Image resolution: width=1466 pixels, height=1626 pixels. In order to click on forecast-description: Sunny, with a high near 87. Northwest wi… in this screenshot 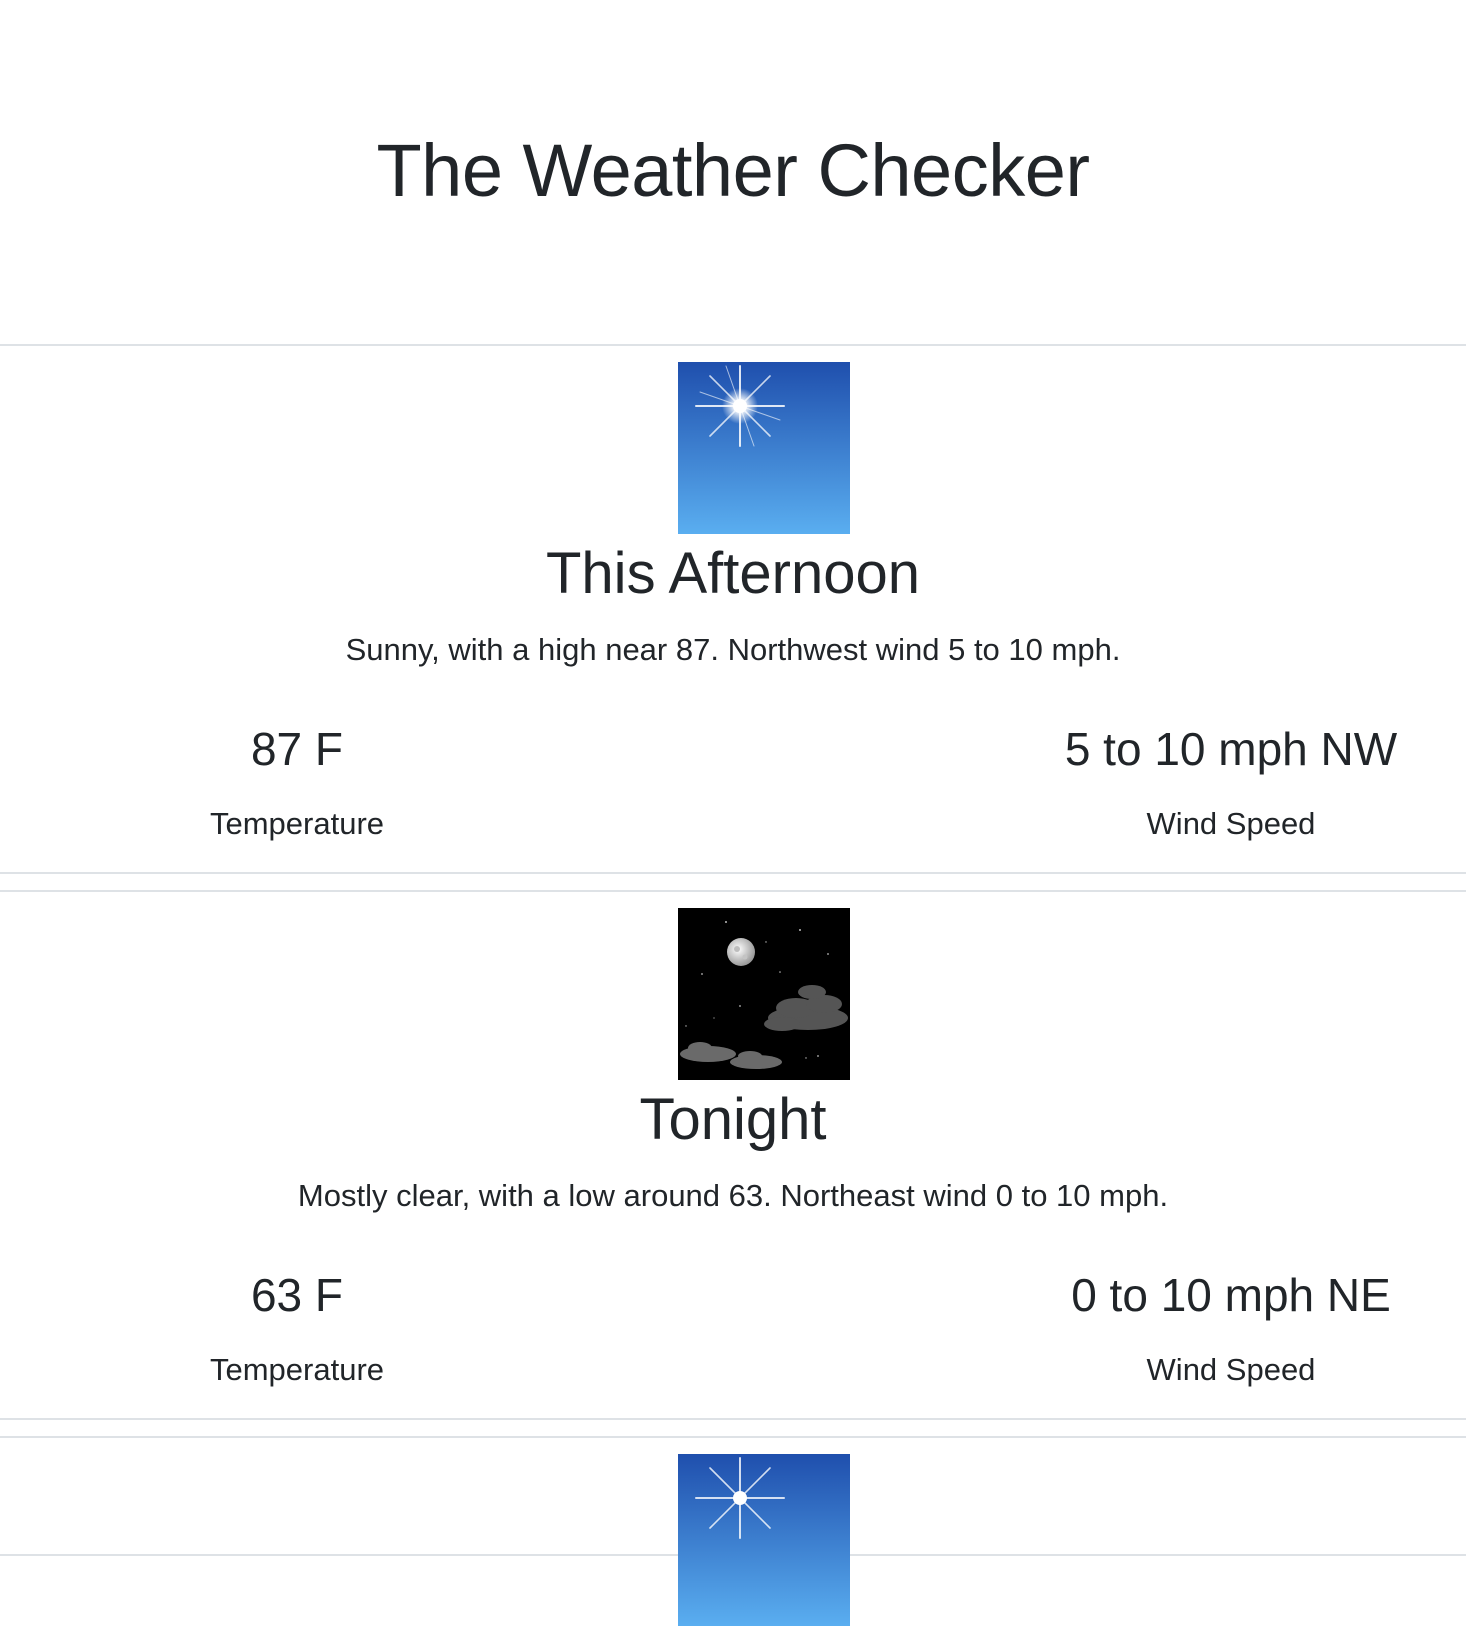, I will do `click(733, 649)`.